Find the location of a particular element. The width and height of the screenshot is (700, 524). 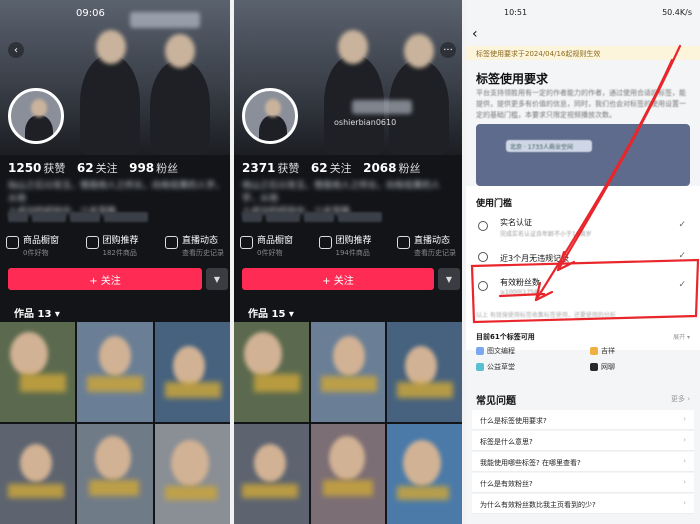

tag-list-row: 图文编程 吉祥 is located at coordinates (583, 351).